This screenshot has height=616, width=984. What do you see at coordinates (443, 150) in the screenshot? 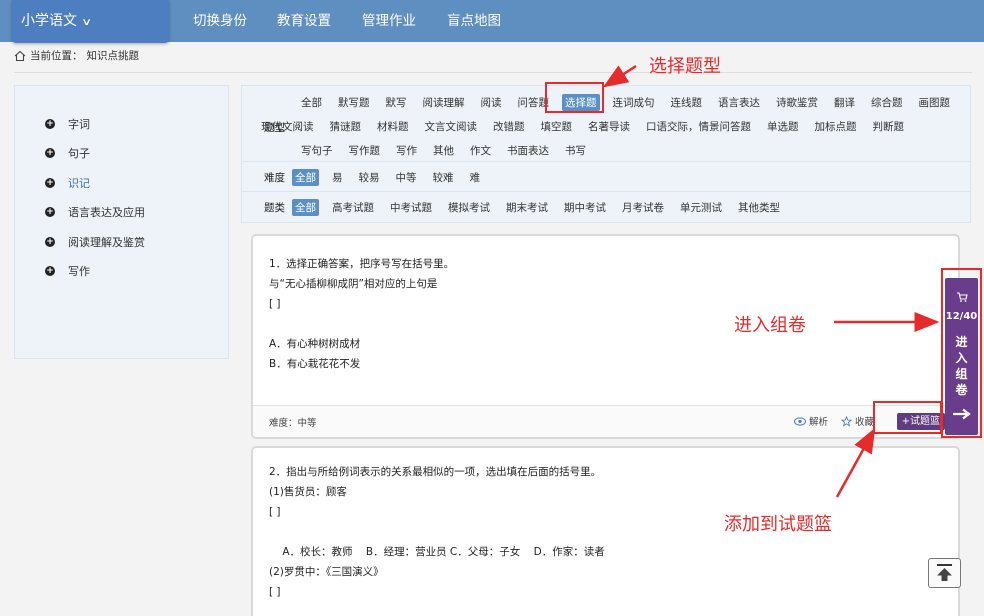
I see `type-option: 其他` at bounding box center [443, 150].